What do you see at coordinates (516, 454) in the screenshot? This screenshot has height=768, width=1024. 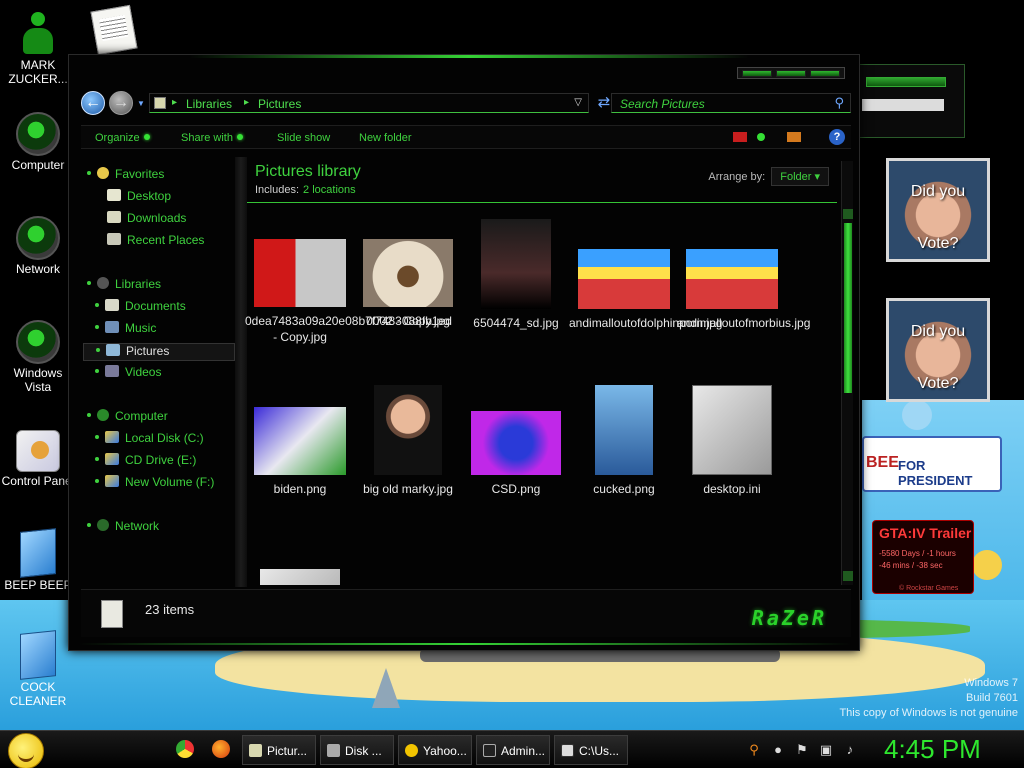 I see `file-tile: CSD.png` at bounding box center [516, 454].